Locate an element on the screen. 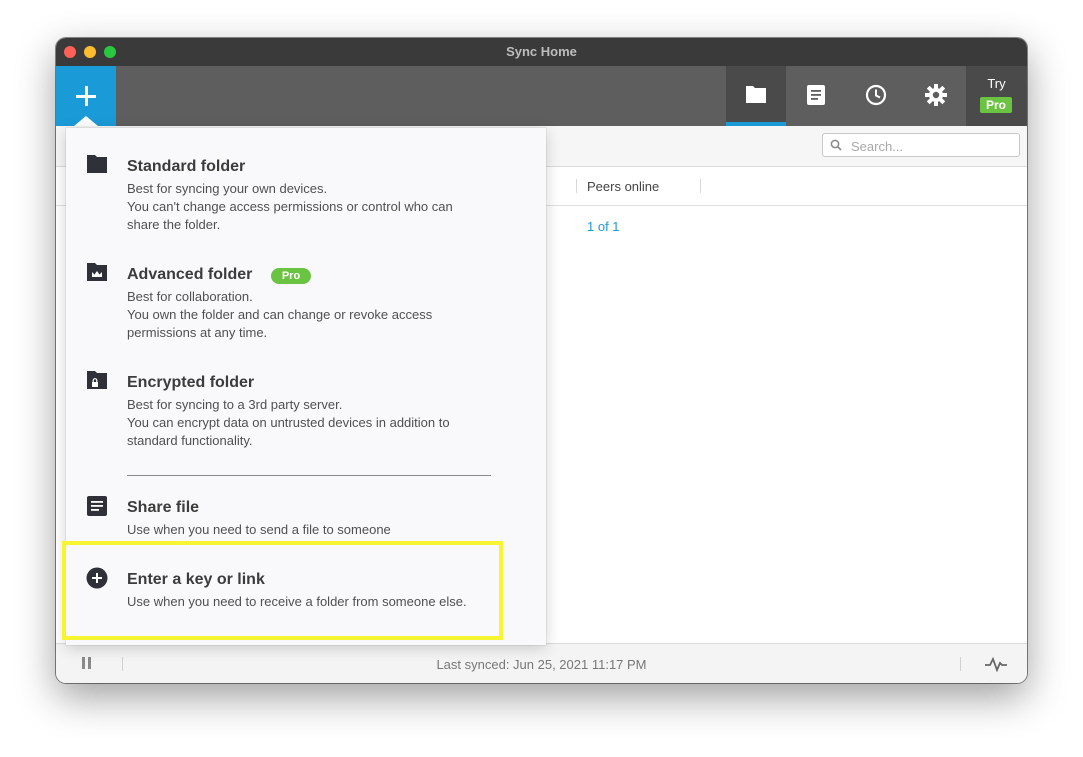  search-box is located at coordinates (921, 145).